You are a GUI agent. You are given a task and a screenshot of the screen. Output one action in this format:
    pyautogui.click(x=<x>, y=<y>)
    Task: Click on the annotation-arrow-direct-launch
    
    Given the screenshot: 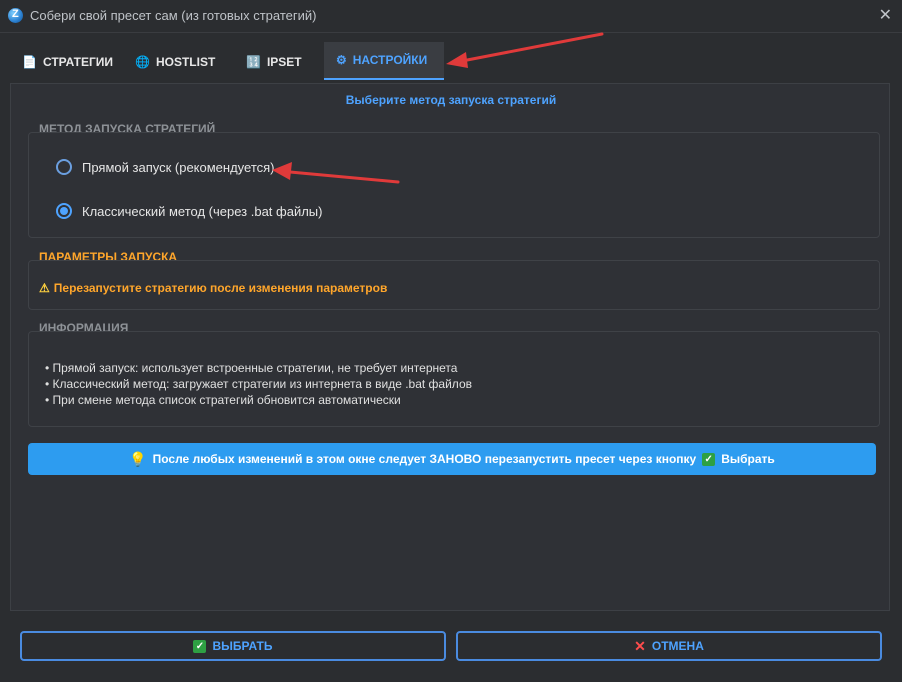 What is the action you would take?
    pyautogui.click(x=336, y=173)
    